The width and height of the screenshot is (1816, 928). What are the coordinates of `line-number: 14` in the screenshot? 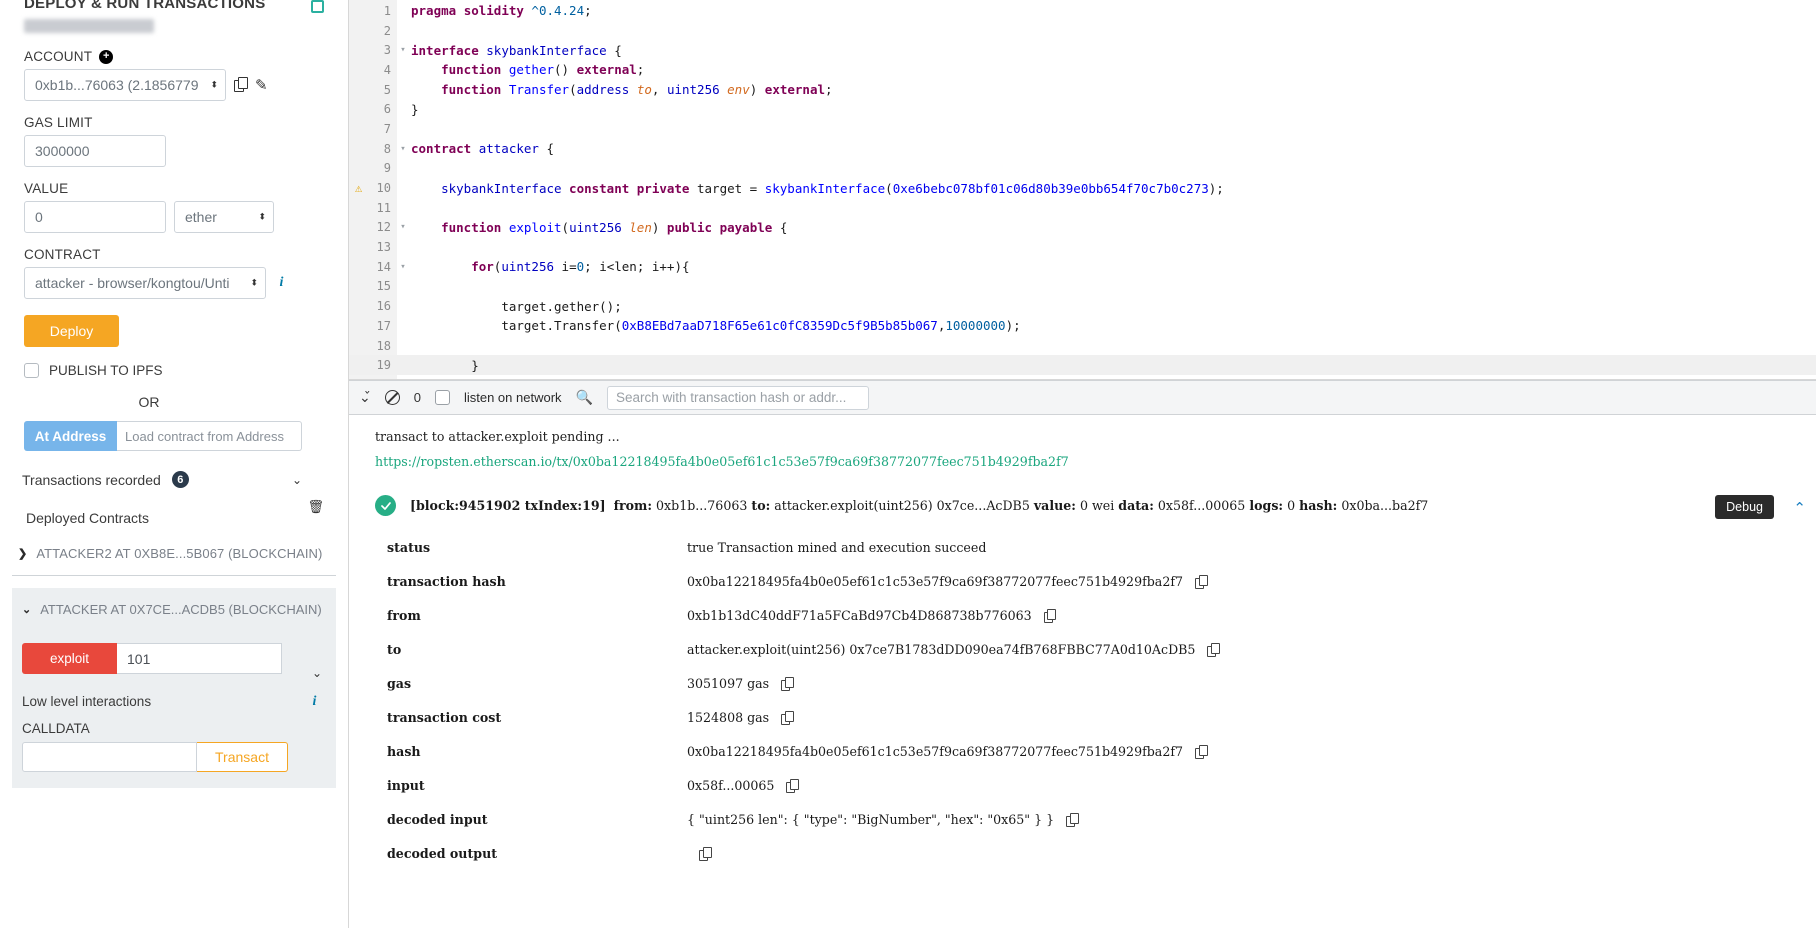 It's located at (383, 266).